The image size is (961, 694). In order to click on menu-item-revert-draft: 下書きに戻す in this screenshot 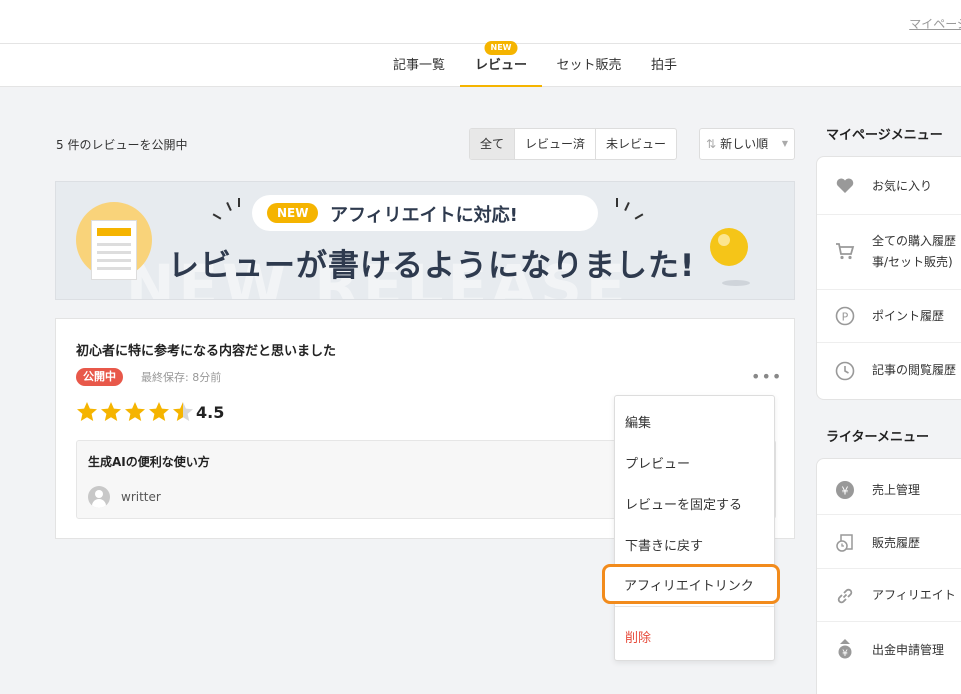, I will do `click(664, 544)`.